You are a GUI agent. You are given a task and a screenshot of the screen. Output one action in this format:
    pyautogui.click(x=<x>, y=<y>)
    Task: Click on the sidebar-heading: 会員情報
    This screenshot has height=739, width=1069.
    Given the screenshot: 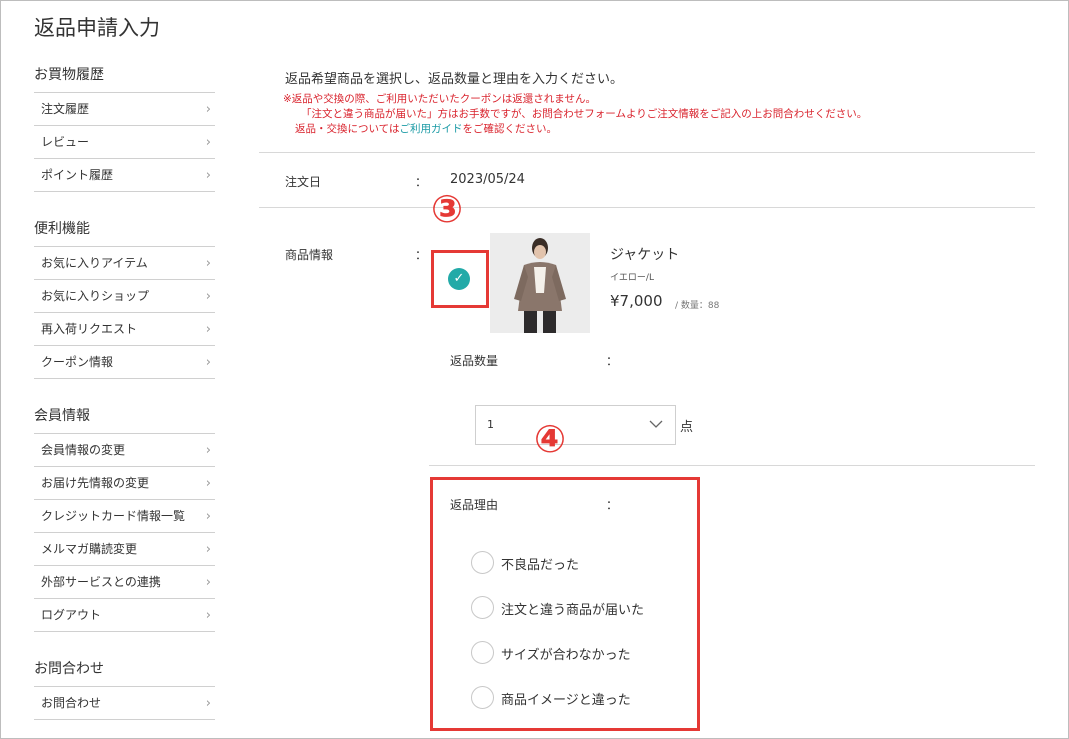 What is the action you would take?
    pyautogui.click(x=124, y=416)
    